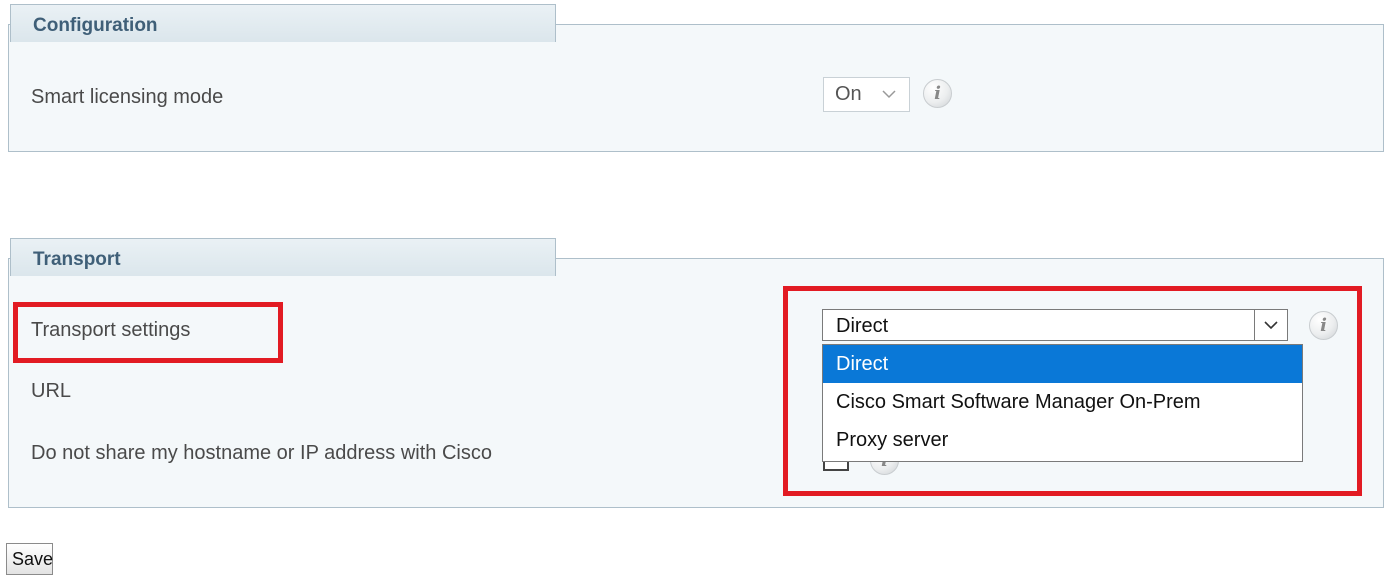 The image size is (1388, 577). Describe the element at coordinates (866, 94) in the screenshot. I see `smart-licensing-mode-select: On` at that location.